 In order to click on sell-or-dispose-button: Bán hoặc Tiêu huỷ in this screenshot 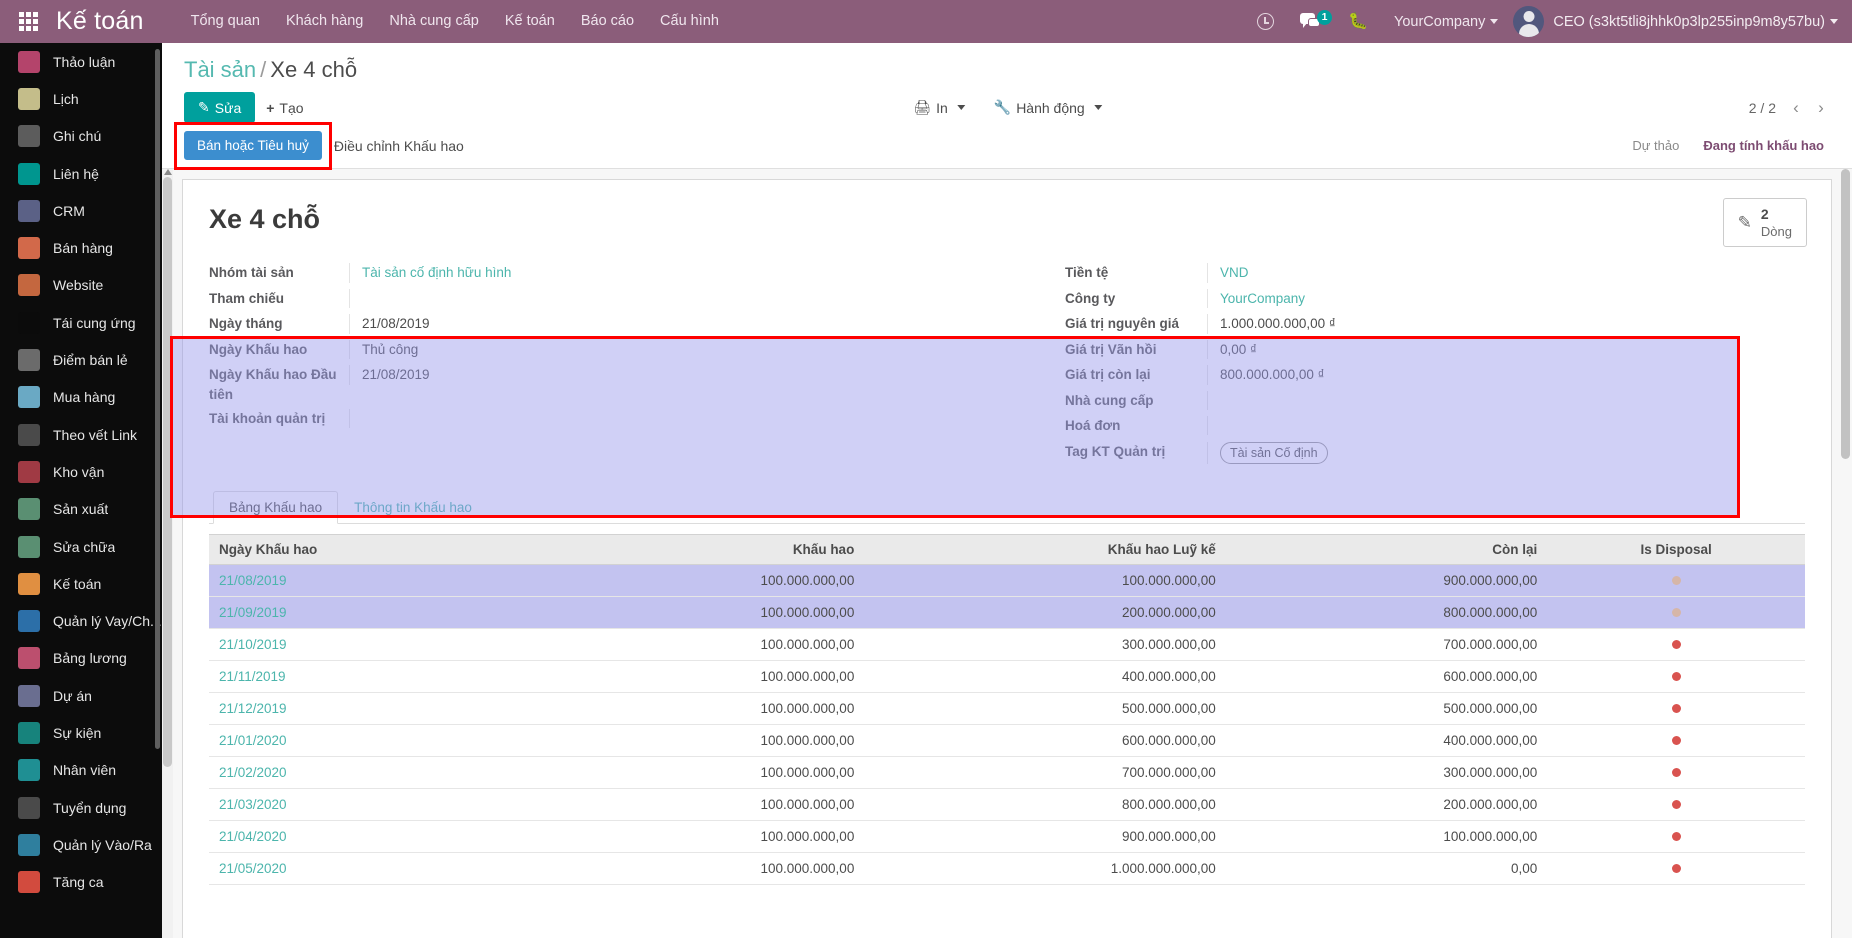, I will do `click(253, 145)`.